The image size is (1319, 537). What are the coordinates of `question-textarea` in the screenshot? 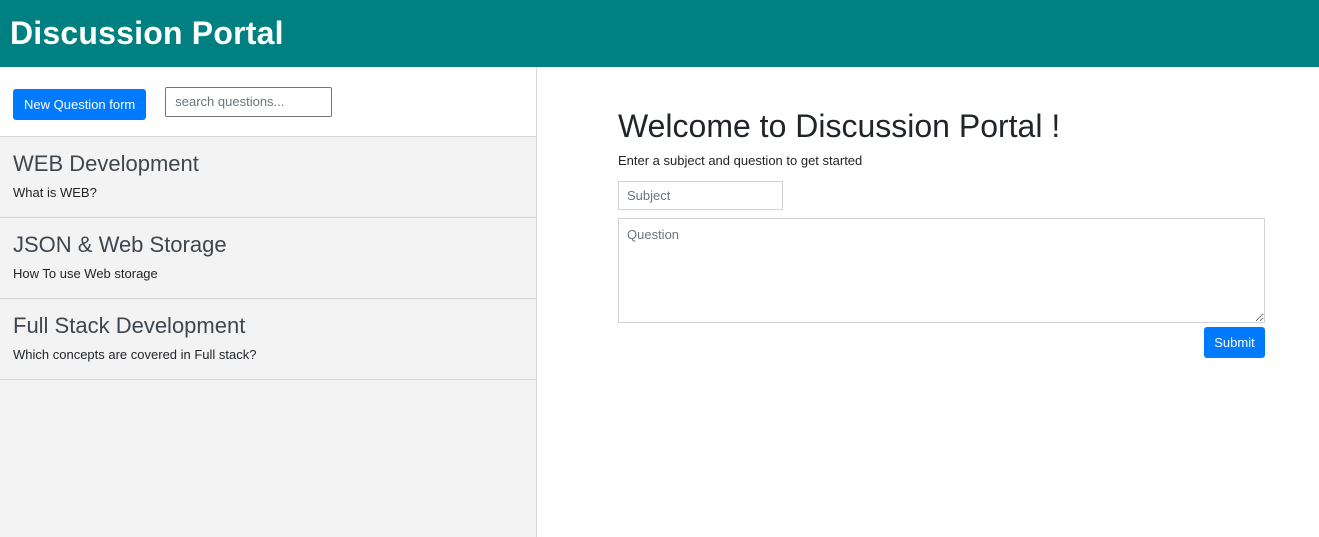 It's located at (941, 270).